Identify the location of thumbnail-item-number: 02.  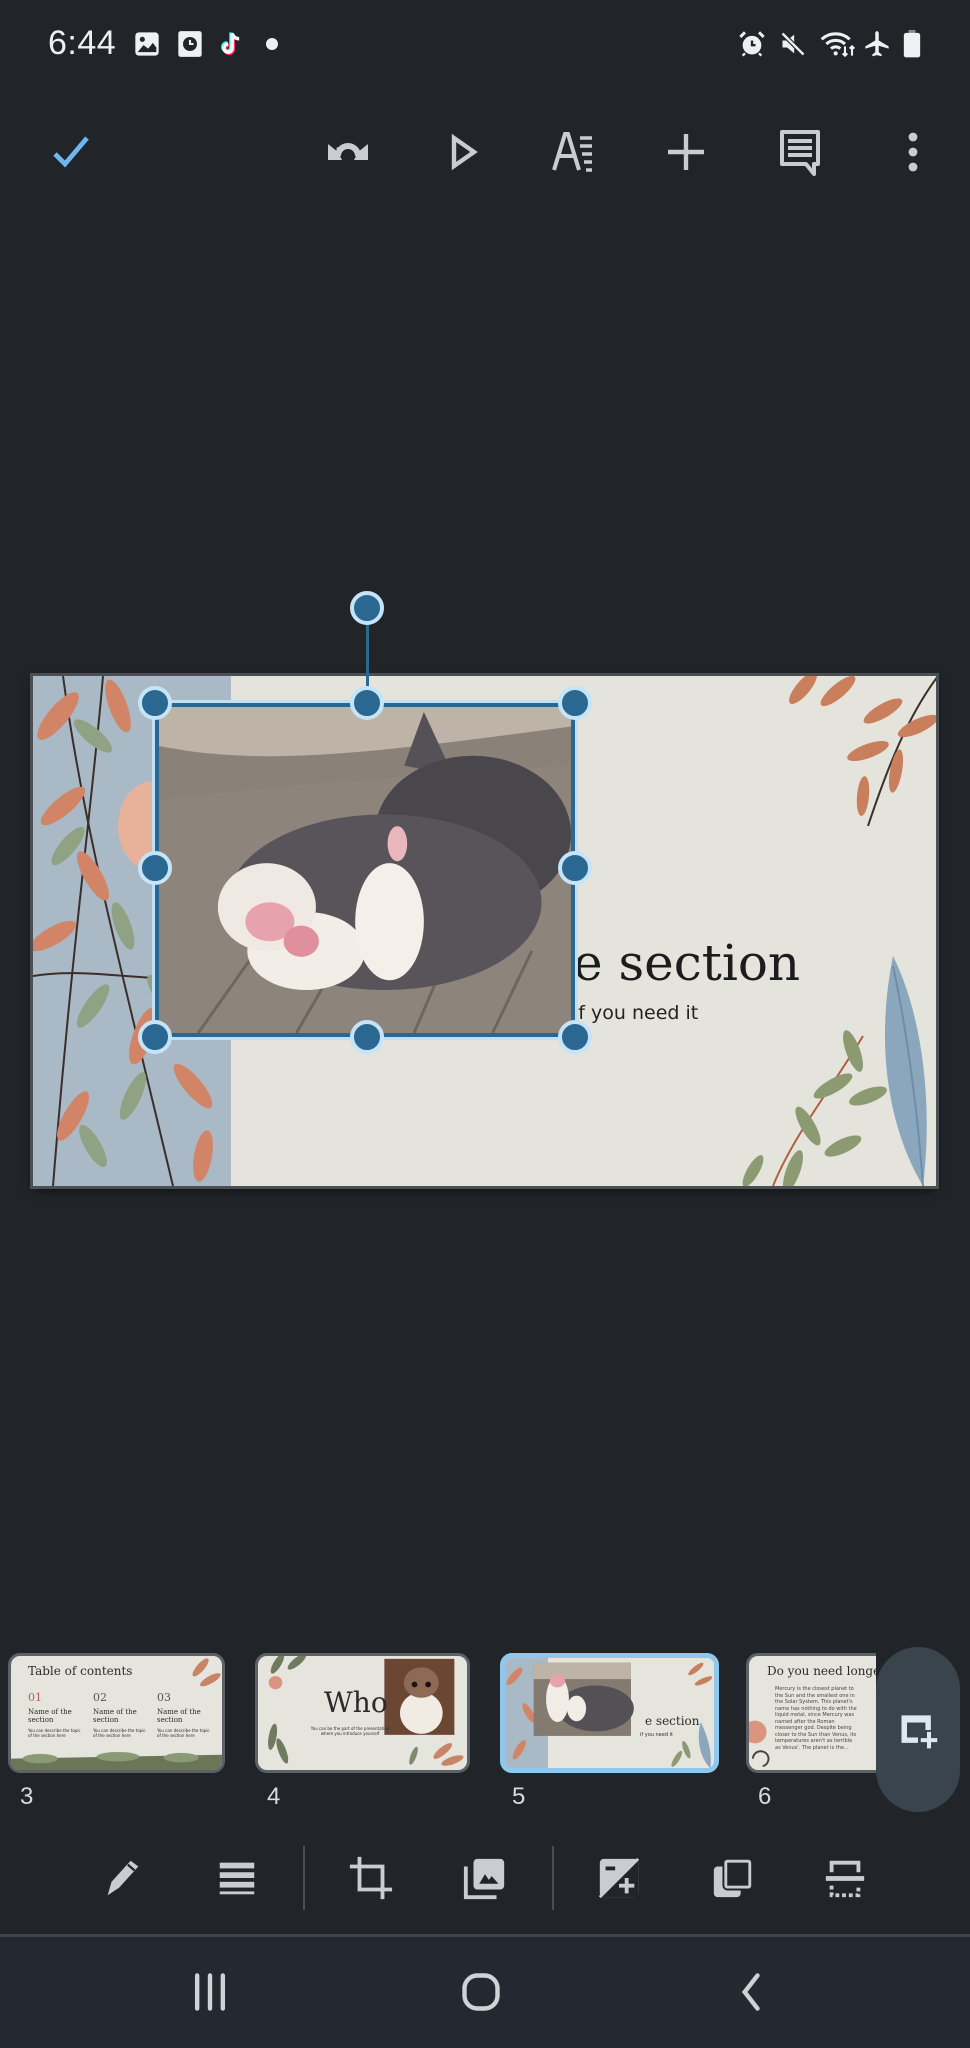
(100, 1697).